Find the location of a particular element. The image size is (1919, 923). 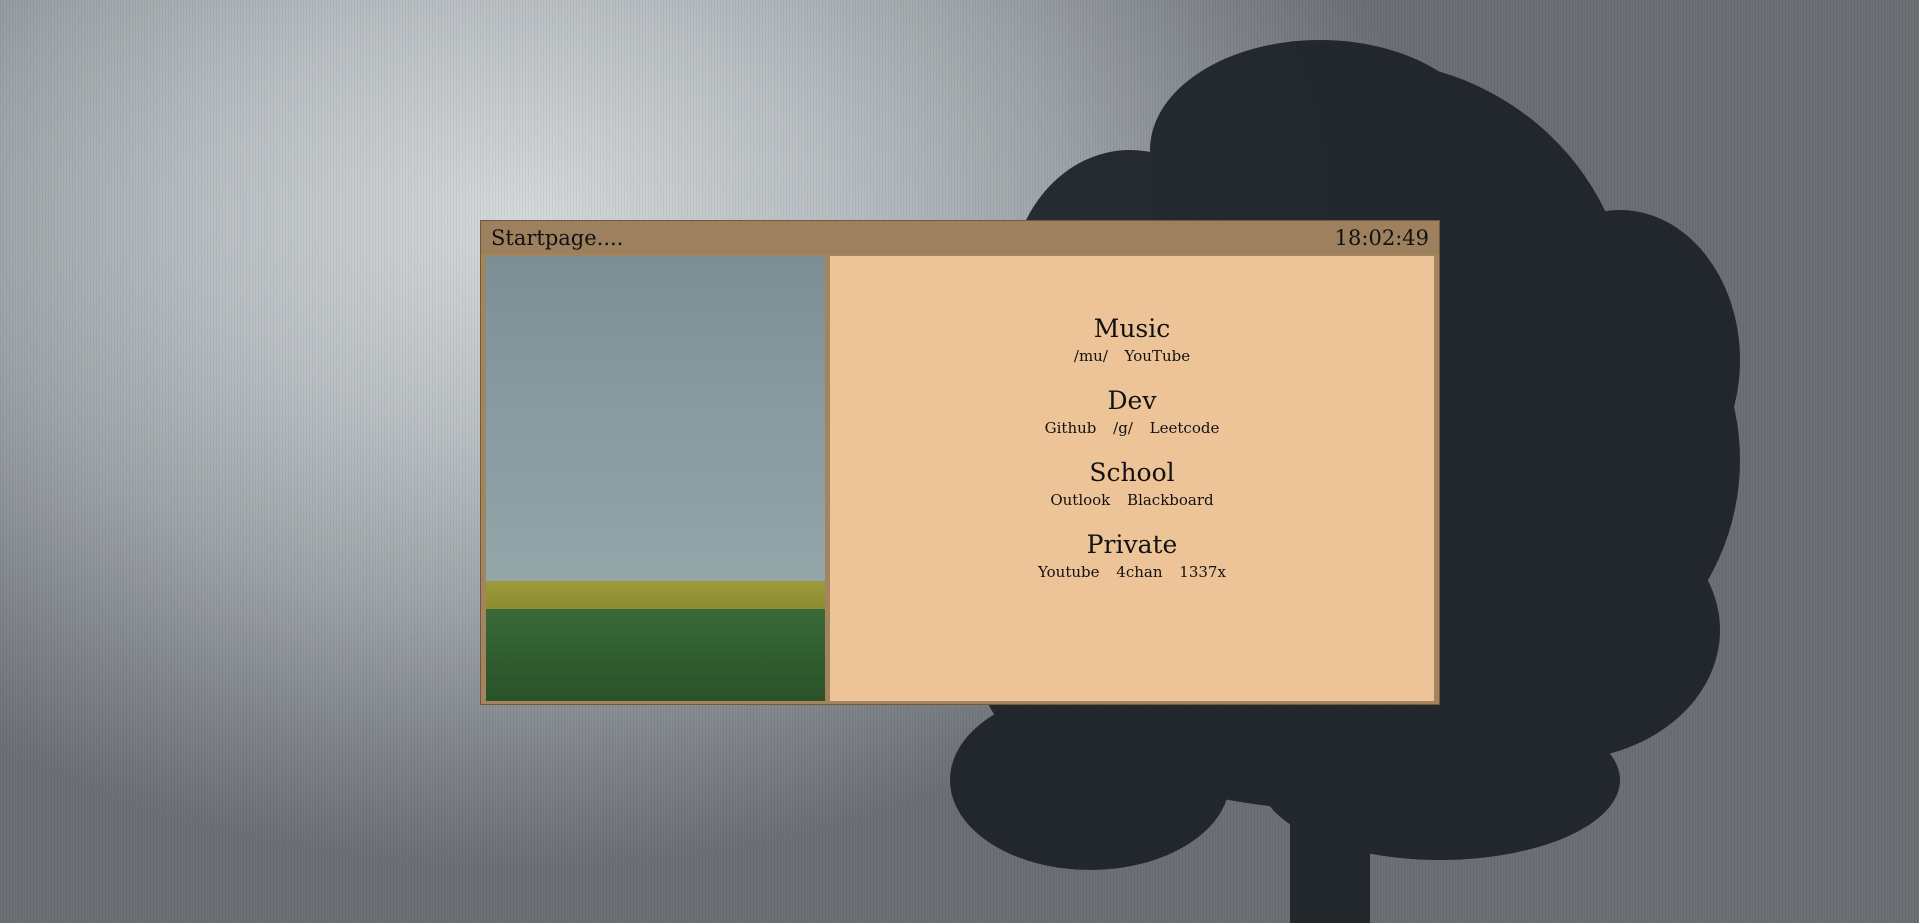

link-blackboard: Blackboard is located at coordinates (1170, 500).